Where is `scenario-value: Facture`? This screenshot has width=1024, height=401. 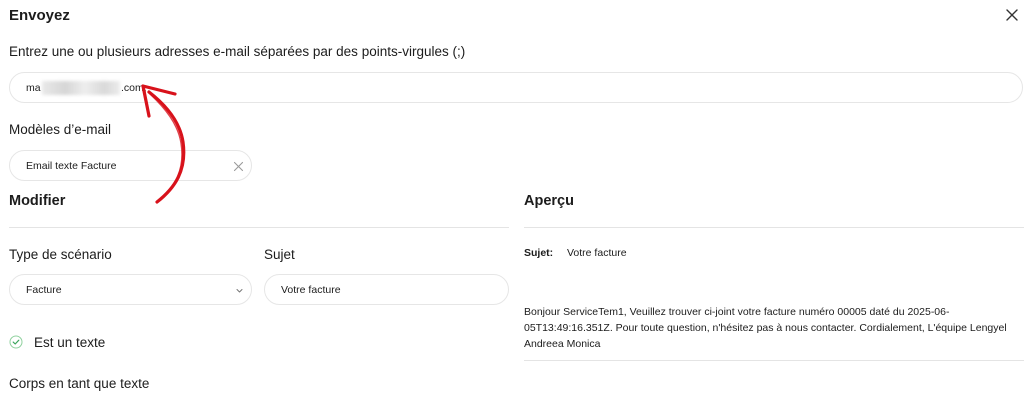 scenario-value: Facture is located at coordinates (44, 289).